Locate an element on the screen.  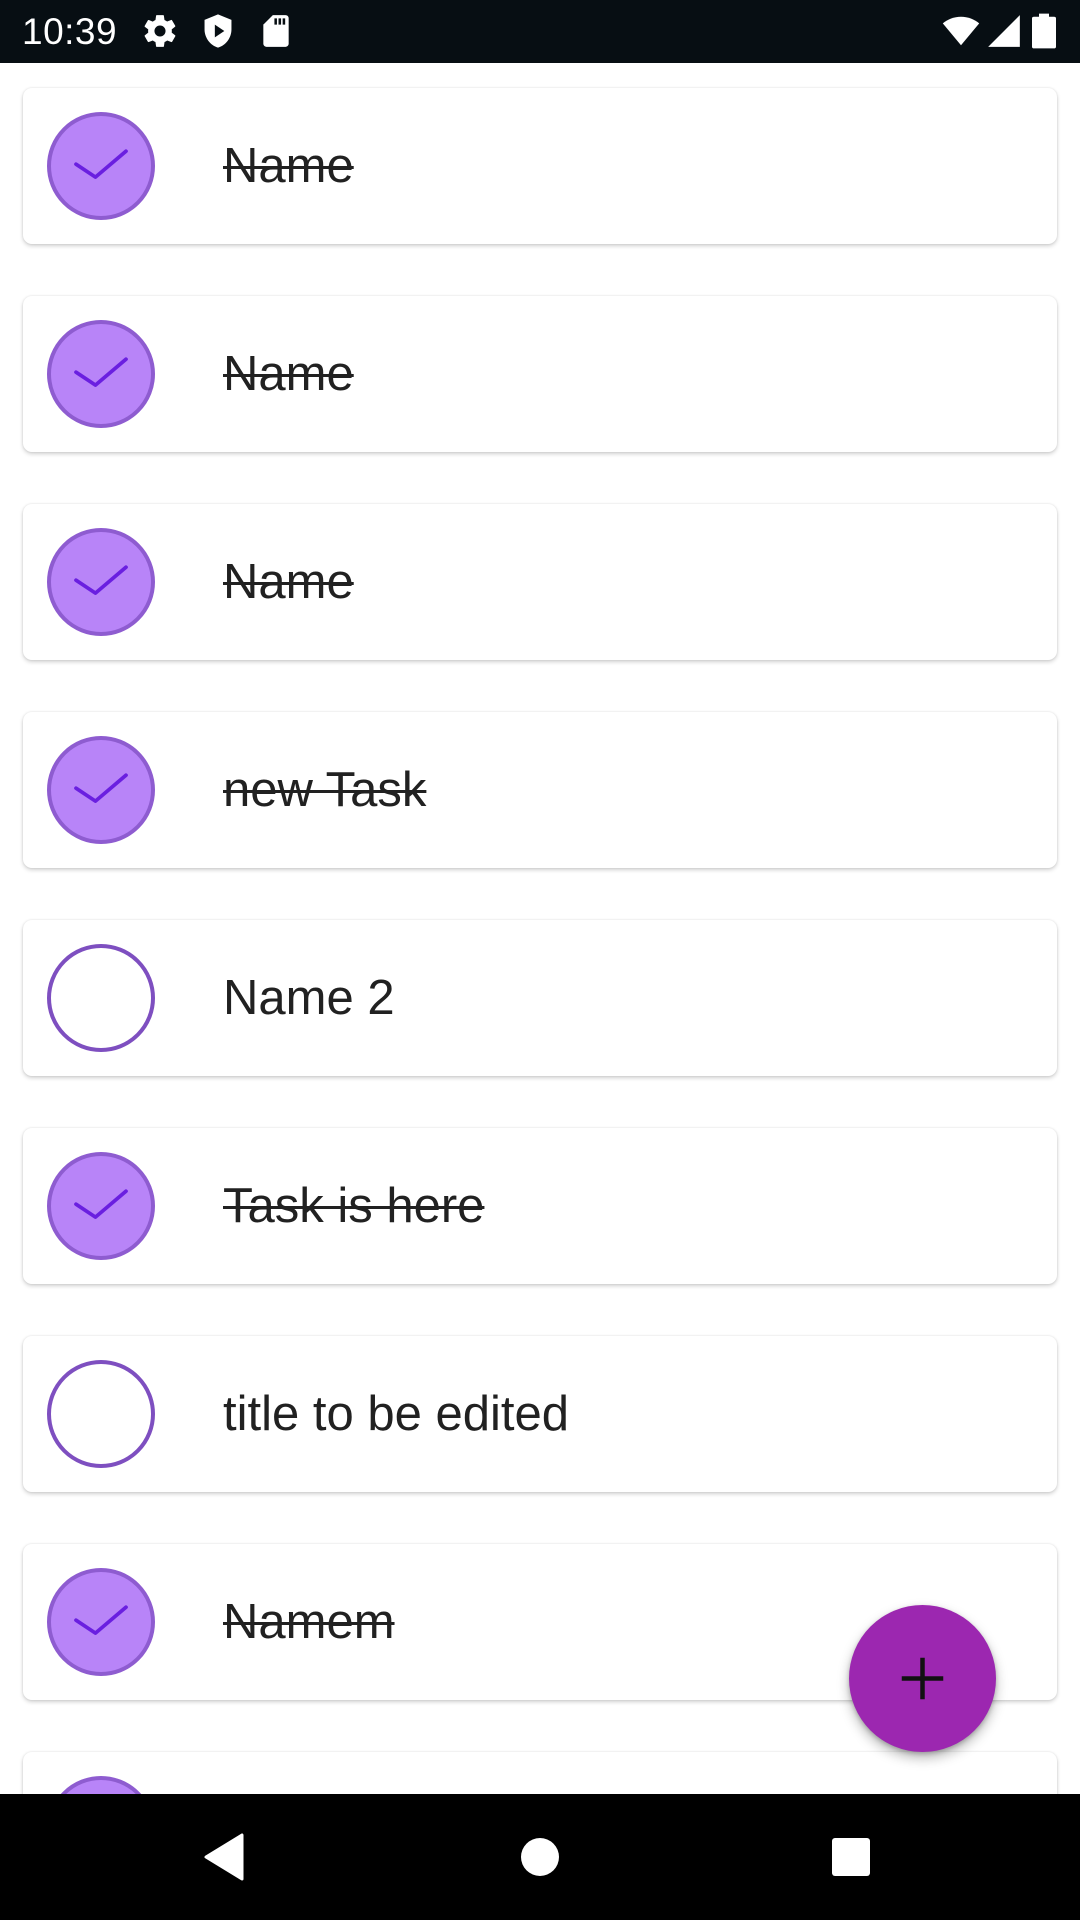
task-title: Namem is located at coordinates (309, 1622).